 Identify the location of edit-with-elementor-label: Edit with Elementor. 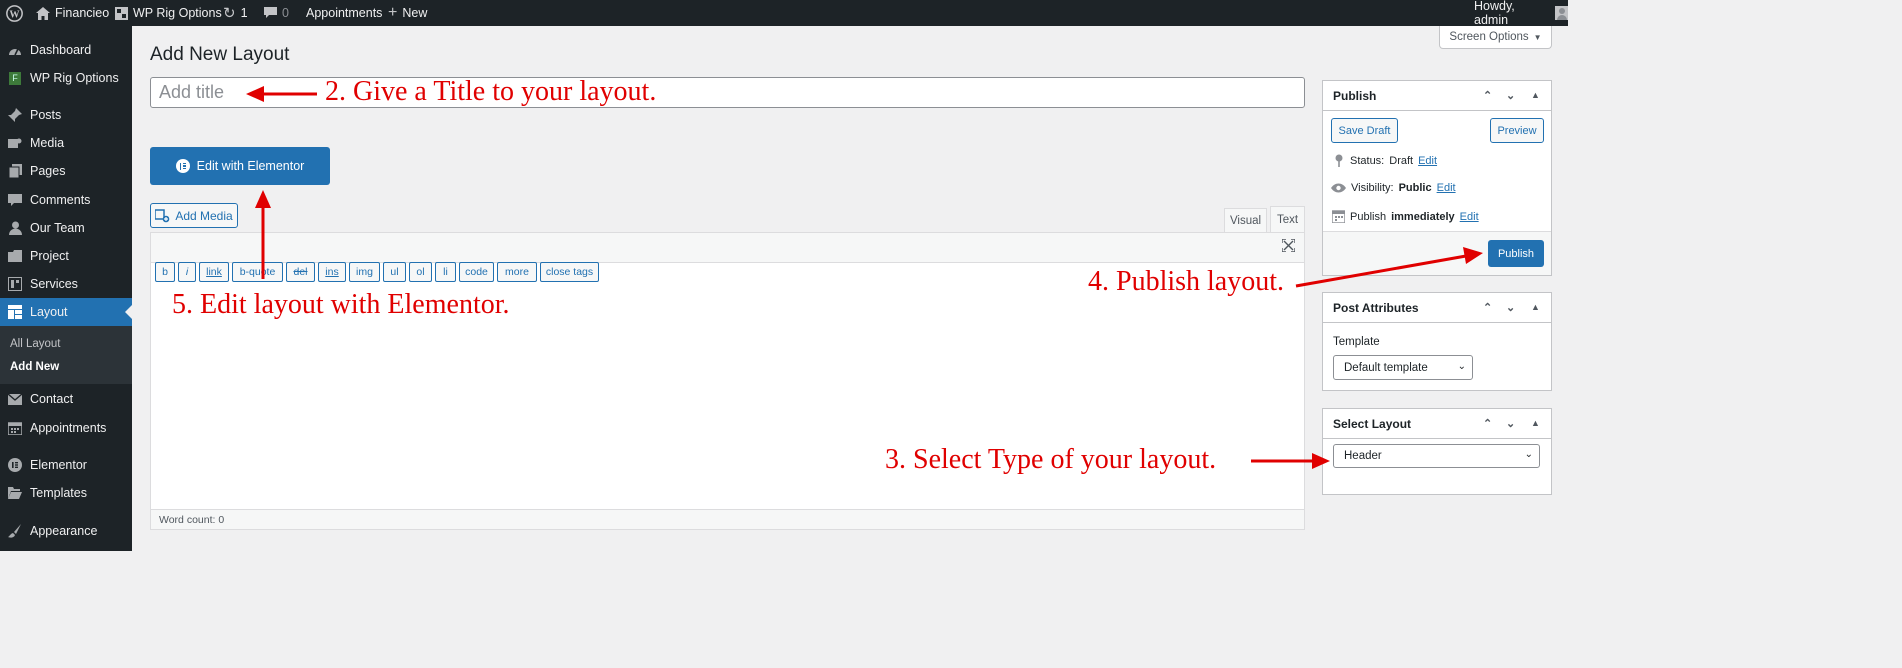
(250, 166).